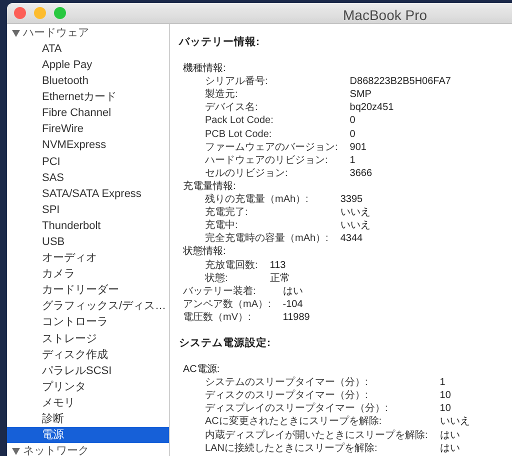  I want to click on field-label: 残りの充電量（mAh）:, so click(257, 199).